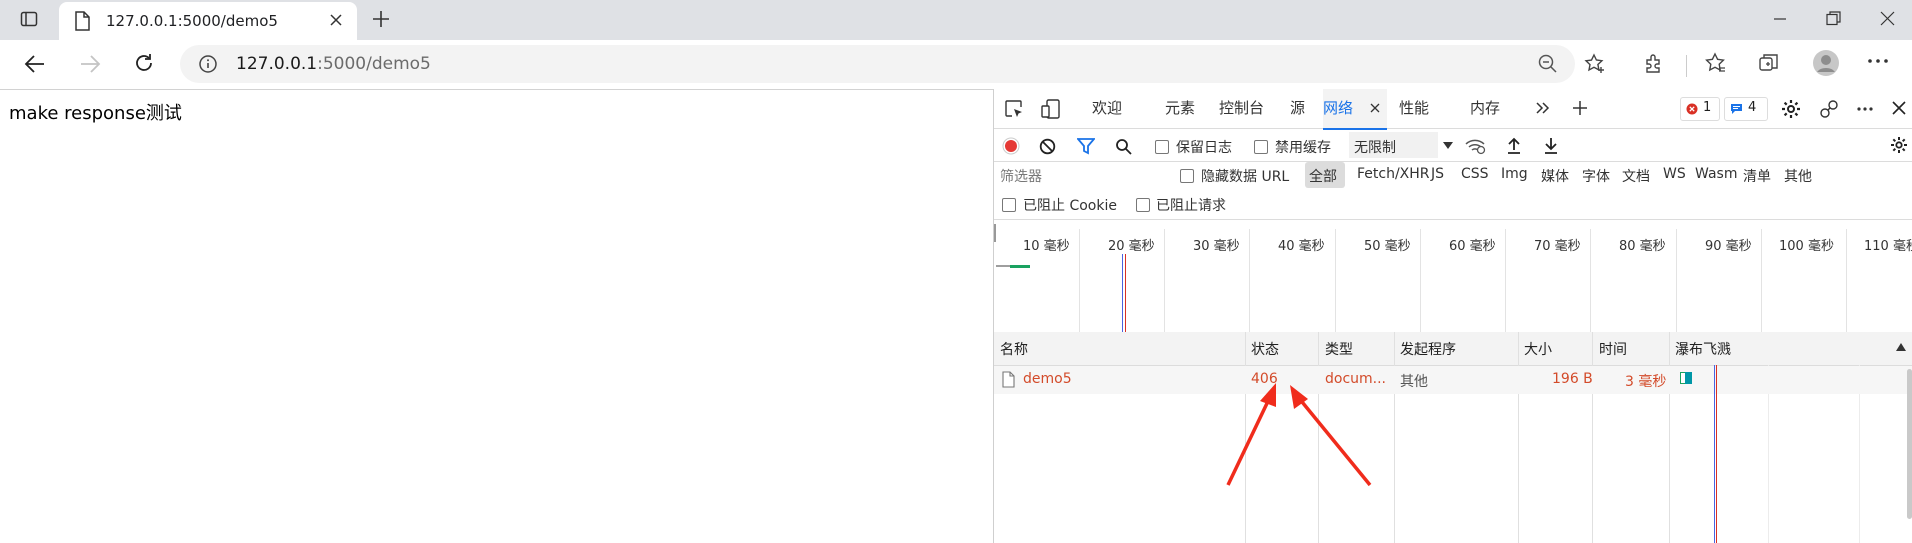 Image resolution: width=1912 pixels, height=543 pixels. What do you see at coordinates (1448, 145) in the screenshot?
I see `throttle-dropdown-icon` at bounding box center [1448, 145].